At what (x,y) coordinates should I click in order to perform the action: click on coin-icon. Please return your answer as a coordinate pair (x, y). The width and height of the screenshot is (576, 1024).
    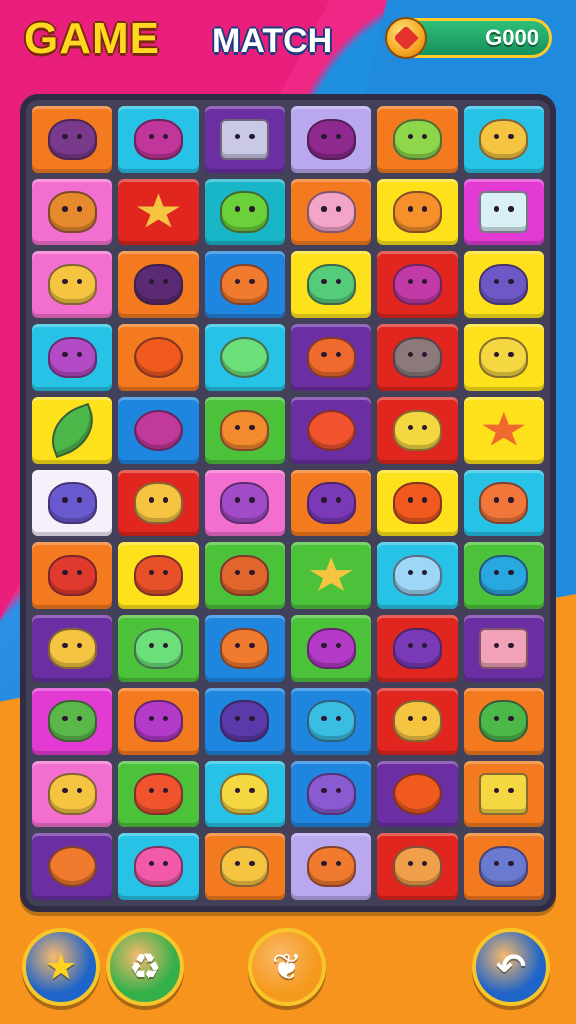
    Looking at the image, I should click on (406, 38).